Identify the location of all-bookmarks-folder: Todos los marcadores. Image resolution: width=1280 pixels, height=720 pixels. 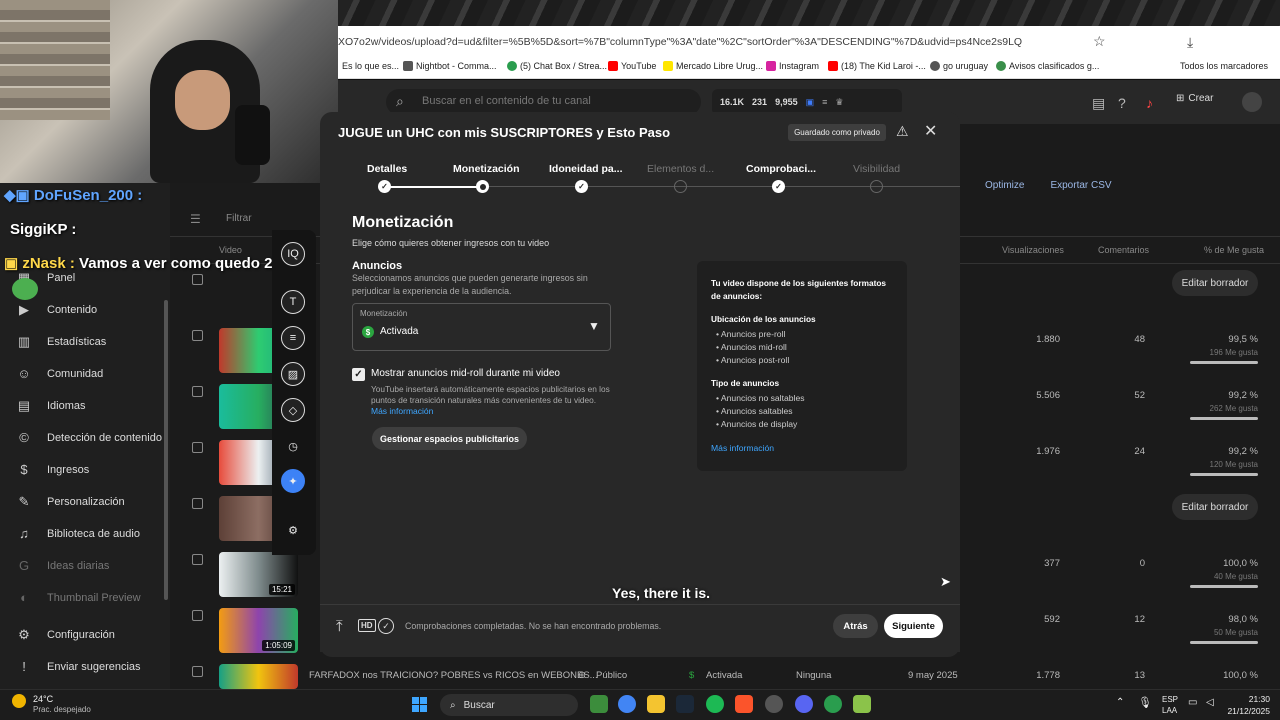
(1224, 66).